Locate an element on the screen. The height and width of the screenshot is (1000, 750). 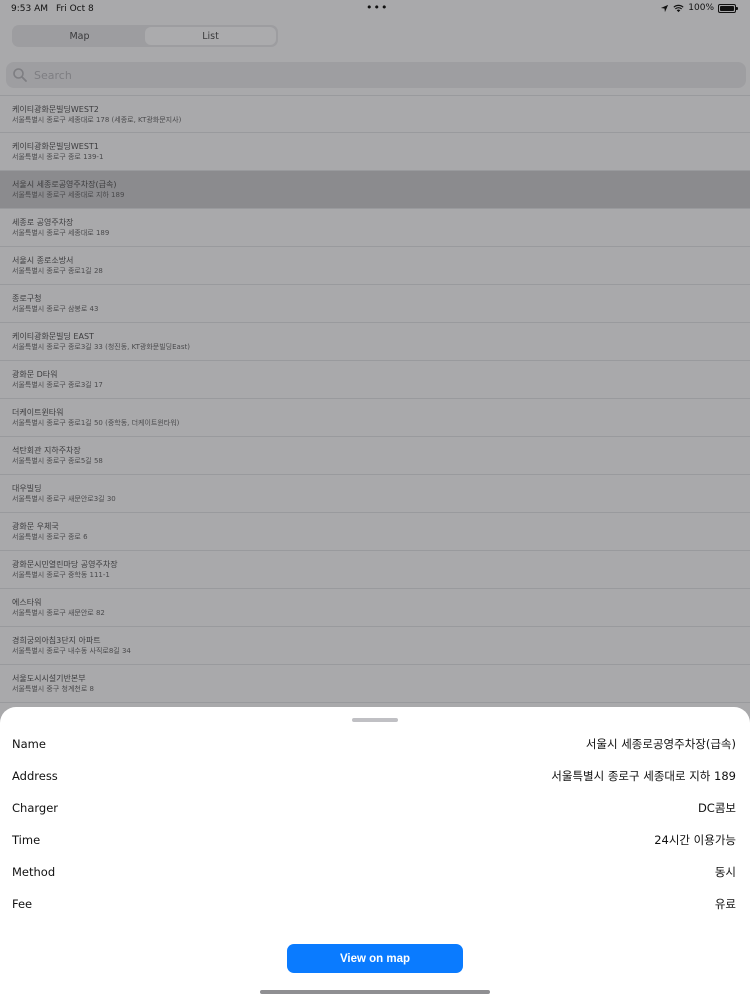
sheet-grabber is located at coordinates (375, 720).